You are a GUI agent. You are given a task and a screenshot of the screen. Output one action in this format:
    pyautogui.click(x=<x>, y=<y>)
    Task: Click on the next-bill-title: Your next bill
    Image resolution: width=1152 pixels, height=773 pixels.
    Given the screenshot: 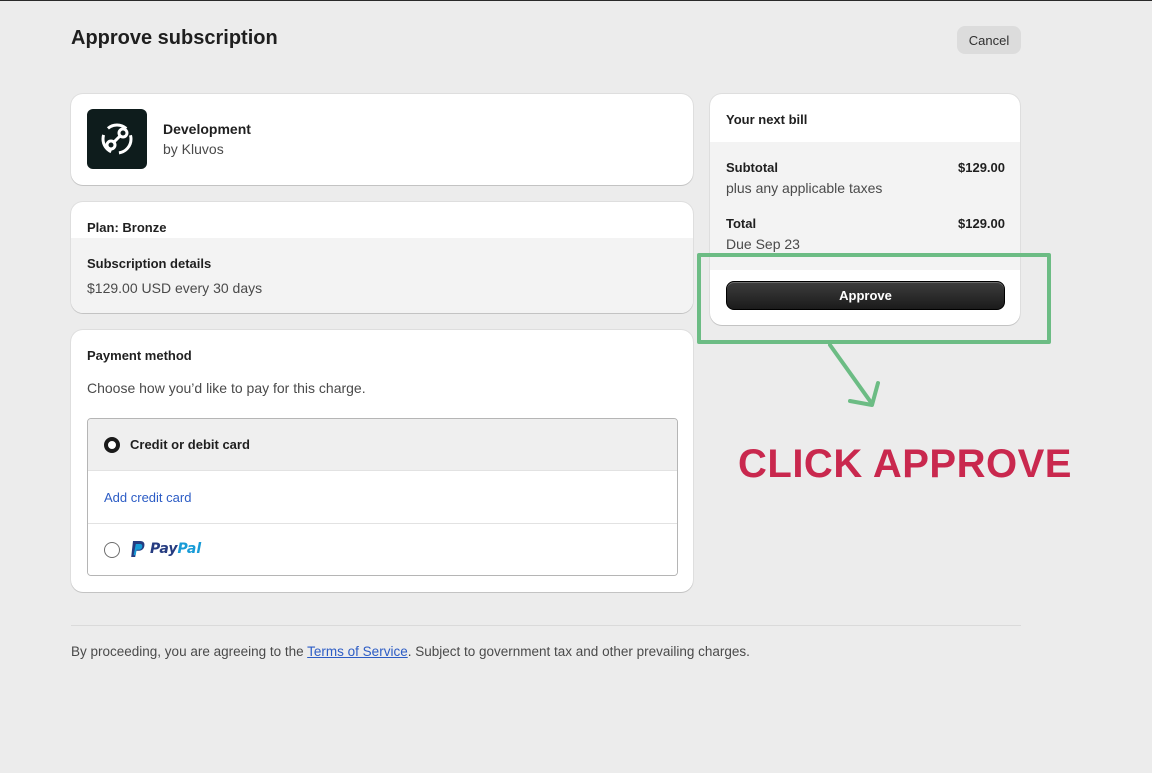 What is the action you would take?
    pyautogui.click(x=767, y=119)
    